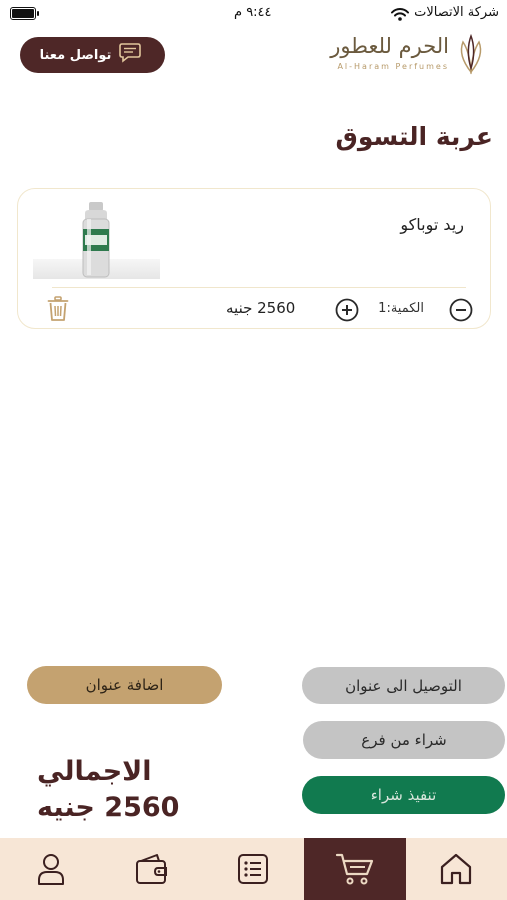  I want to click on nav-wallet, so click(151, 869).